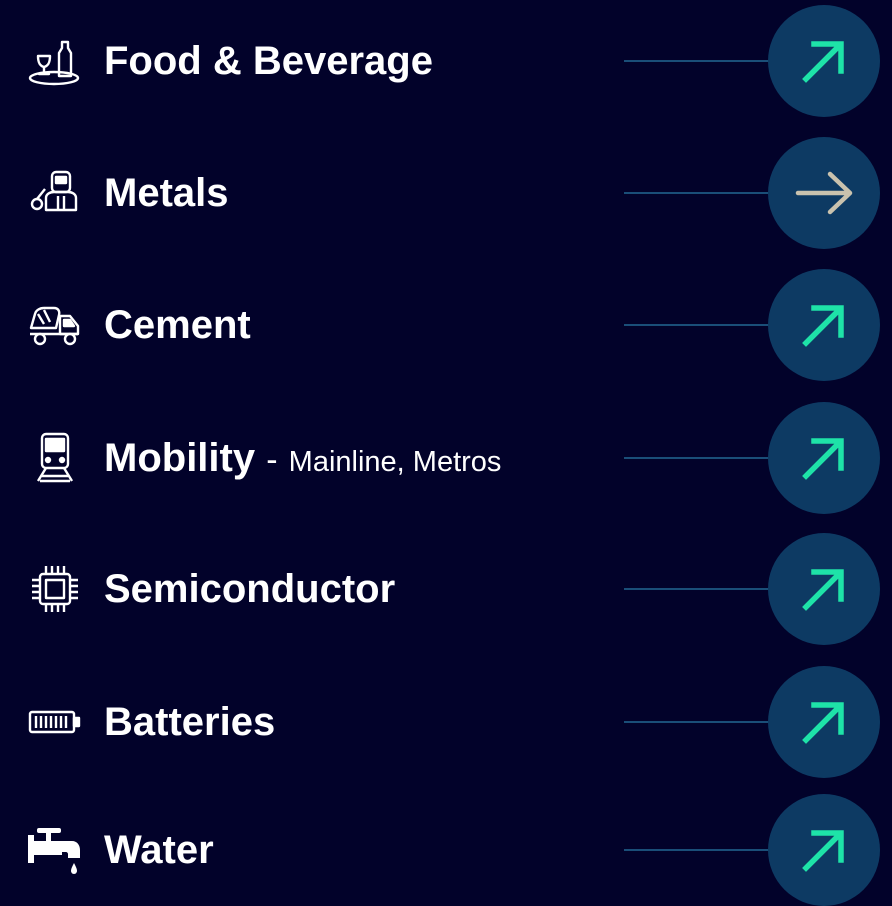 This screenshot has height=906, width=892. I want to click on item-label: Cement, so click(177, 325).